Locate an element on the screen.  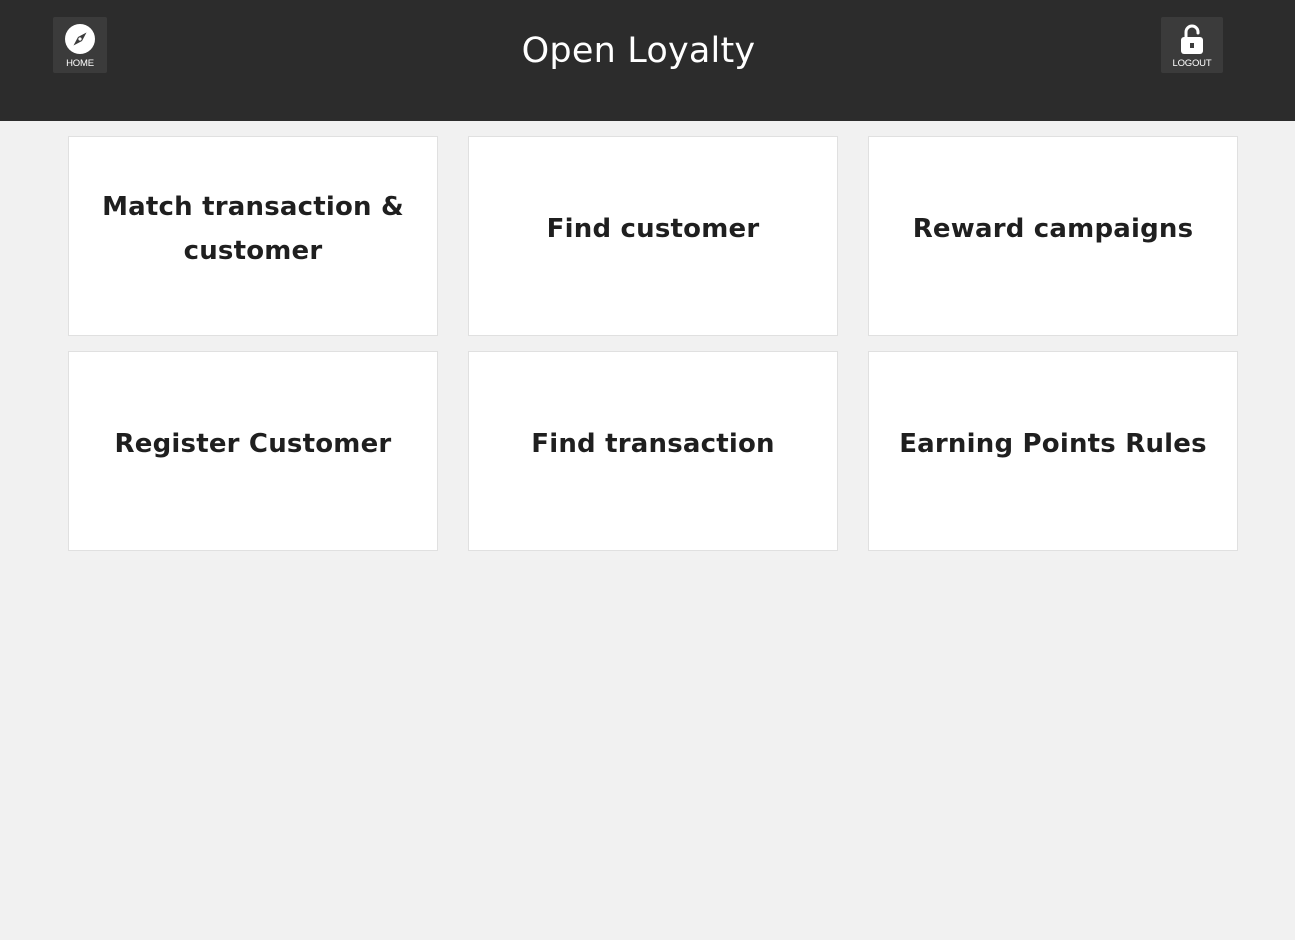
tile-match-transaction-customer: Match transaction & customer is located at coordinates (253, 236).